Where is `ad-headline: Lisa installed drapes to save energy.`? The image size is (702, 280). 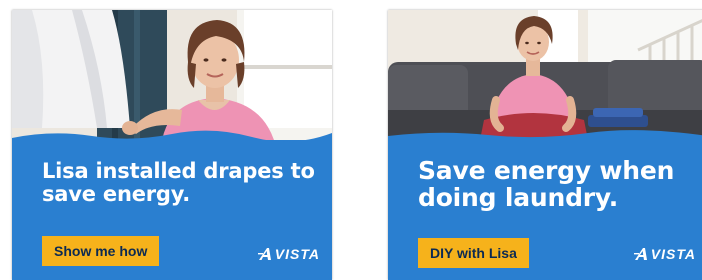
ad-headline: Lisa installed drapes to save energy. is located at coordinates (178, 182).